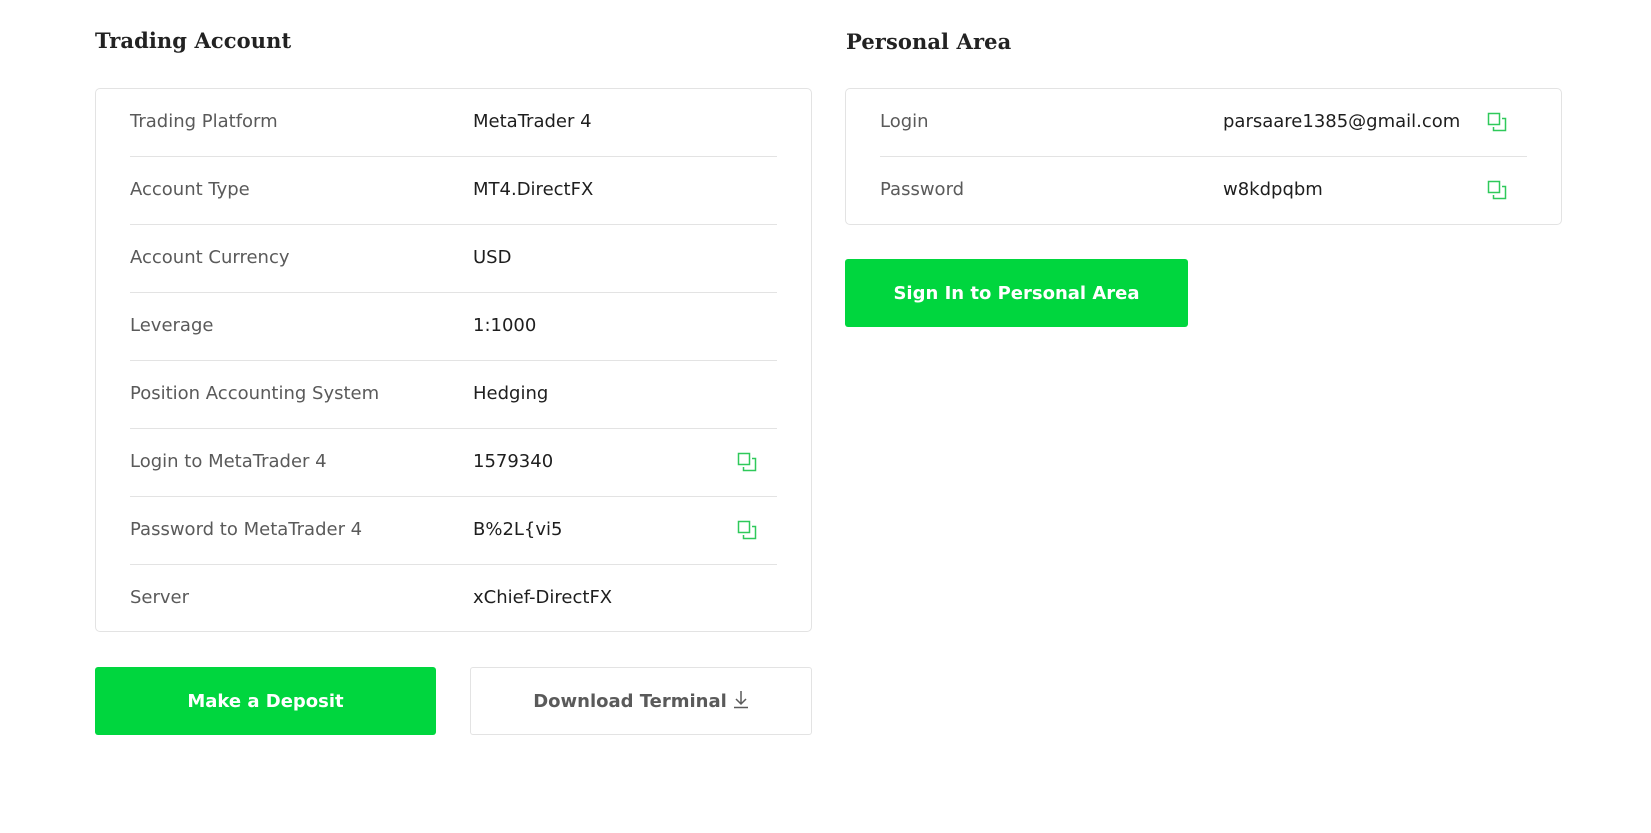 This screenshot has height=833, width=1651. Describe the element at coordinates (246, 529) in the screenshot. I see `row-label: Password to MetaTrader 4` at that location.